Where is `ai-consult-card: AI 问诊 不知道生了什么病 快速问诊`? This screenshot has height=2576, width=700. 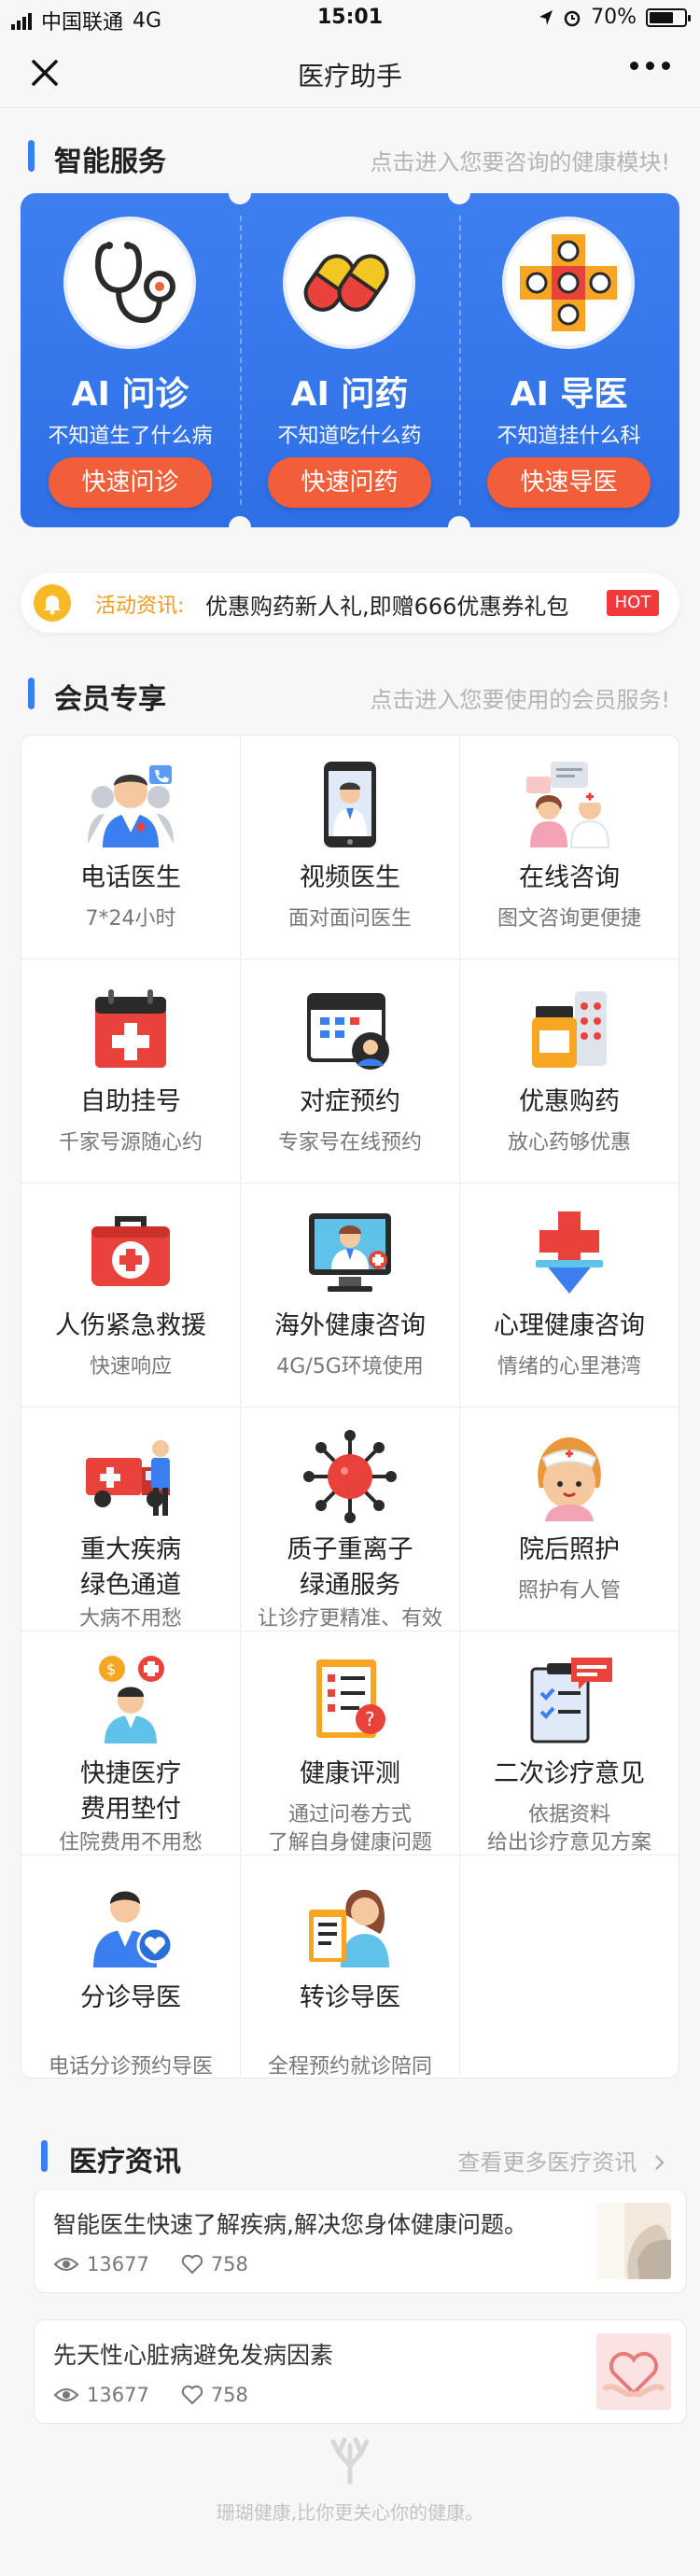 ai-consult-card: AI 问诊 不知道生了什么病 快速问诊 is located at coordinates (130, 360).